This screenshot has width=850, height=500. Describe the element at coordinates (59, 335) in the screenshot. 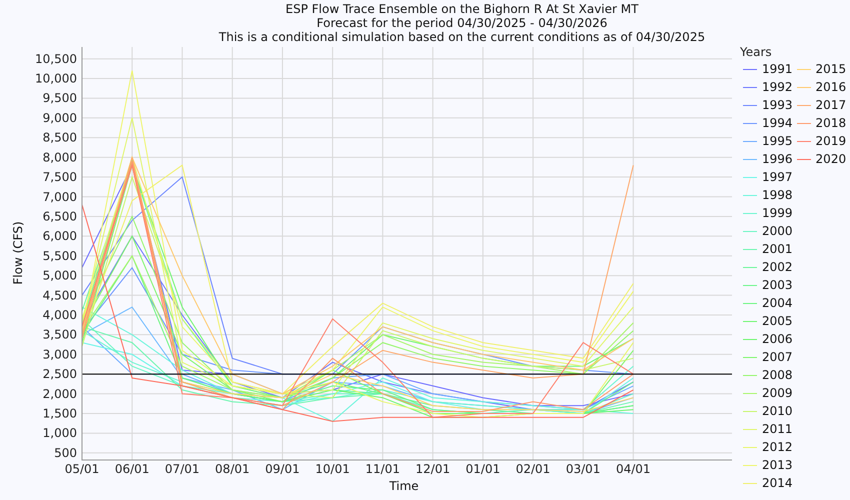

I see `y-tick-label: 3,500` at that location.